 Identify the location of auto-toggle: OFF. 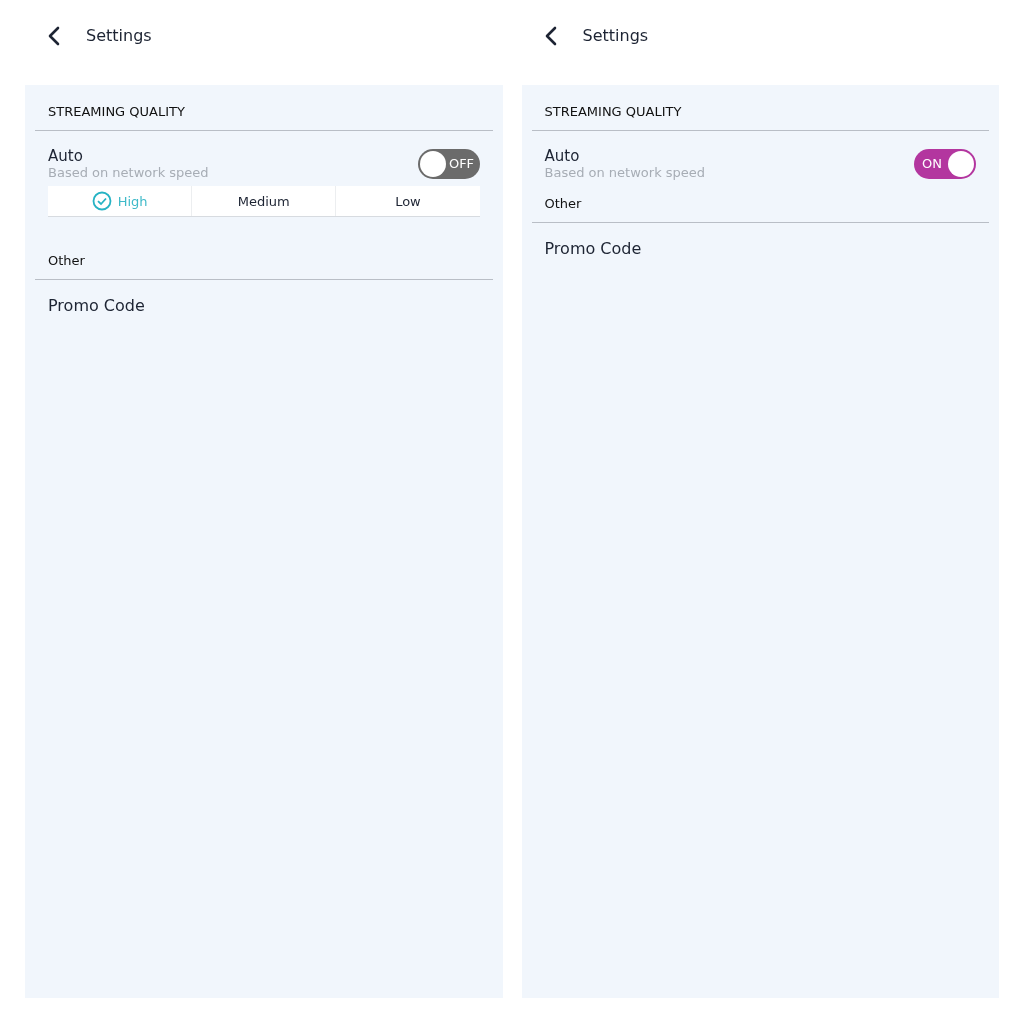
(448, 163).